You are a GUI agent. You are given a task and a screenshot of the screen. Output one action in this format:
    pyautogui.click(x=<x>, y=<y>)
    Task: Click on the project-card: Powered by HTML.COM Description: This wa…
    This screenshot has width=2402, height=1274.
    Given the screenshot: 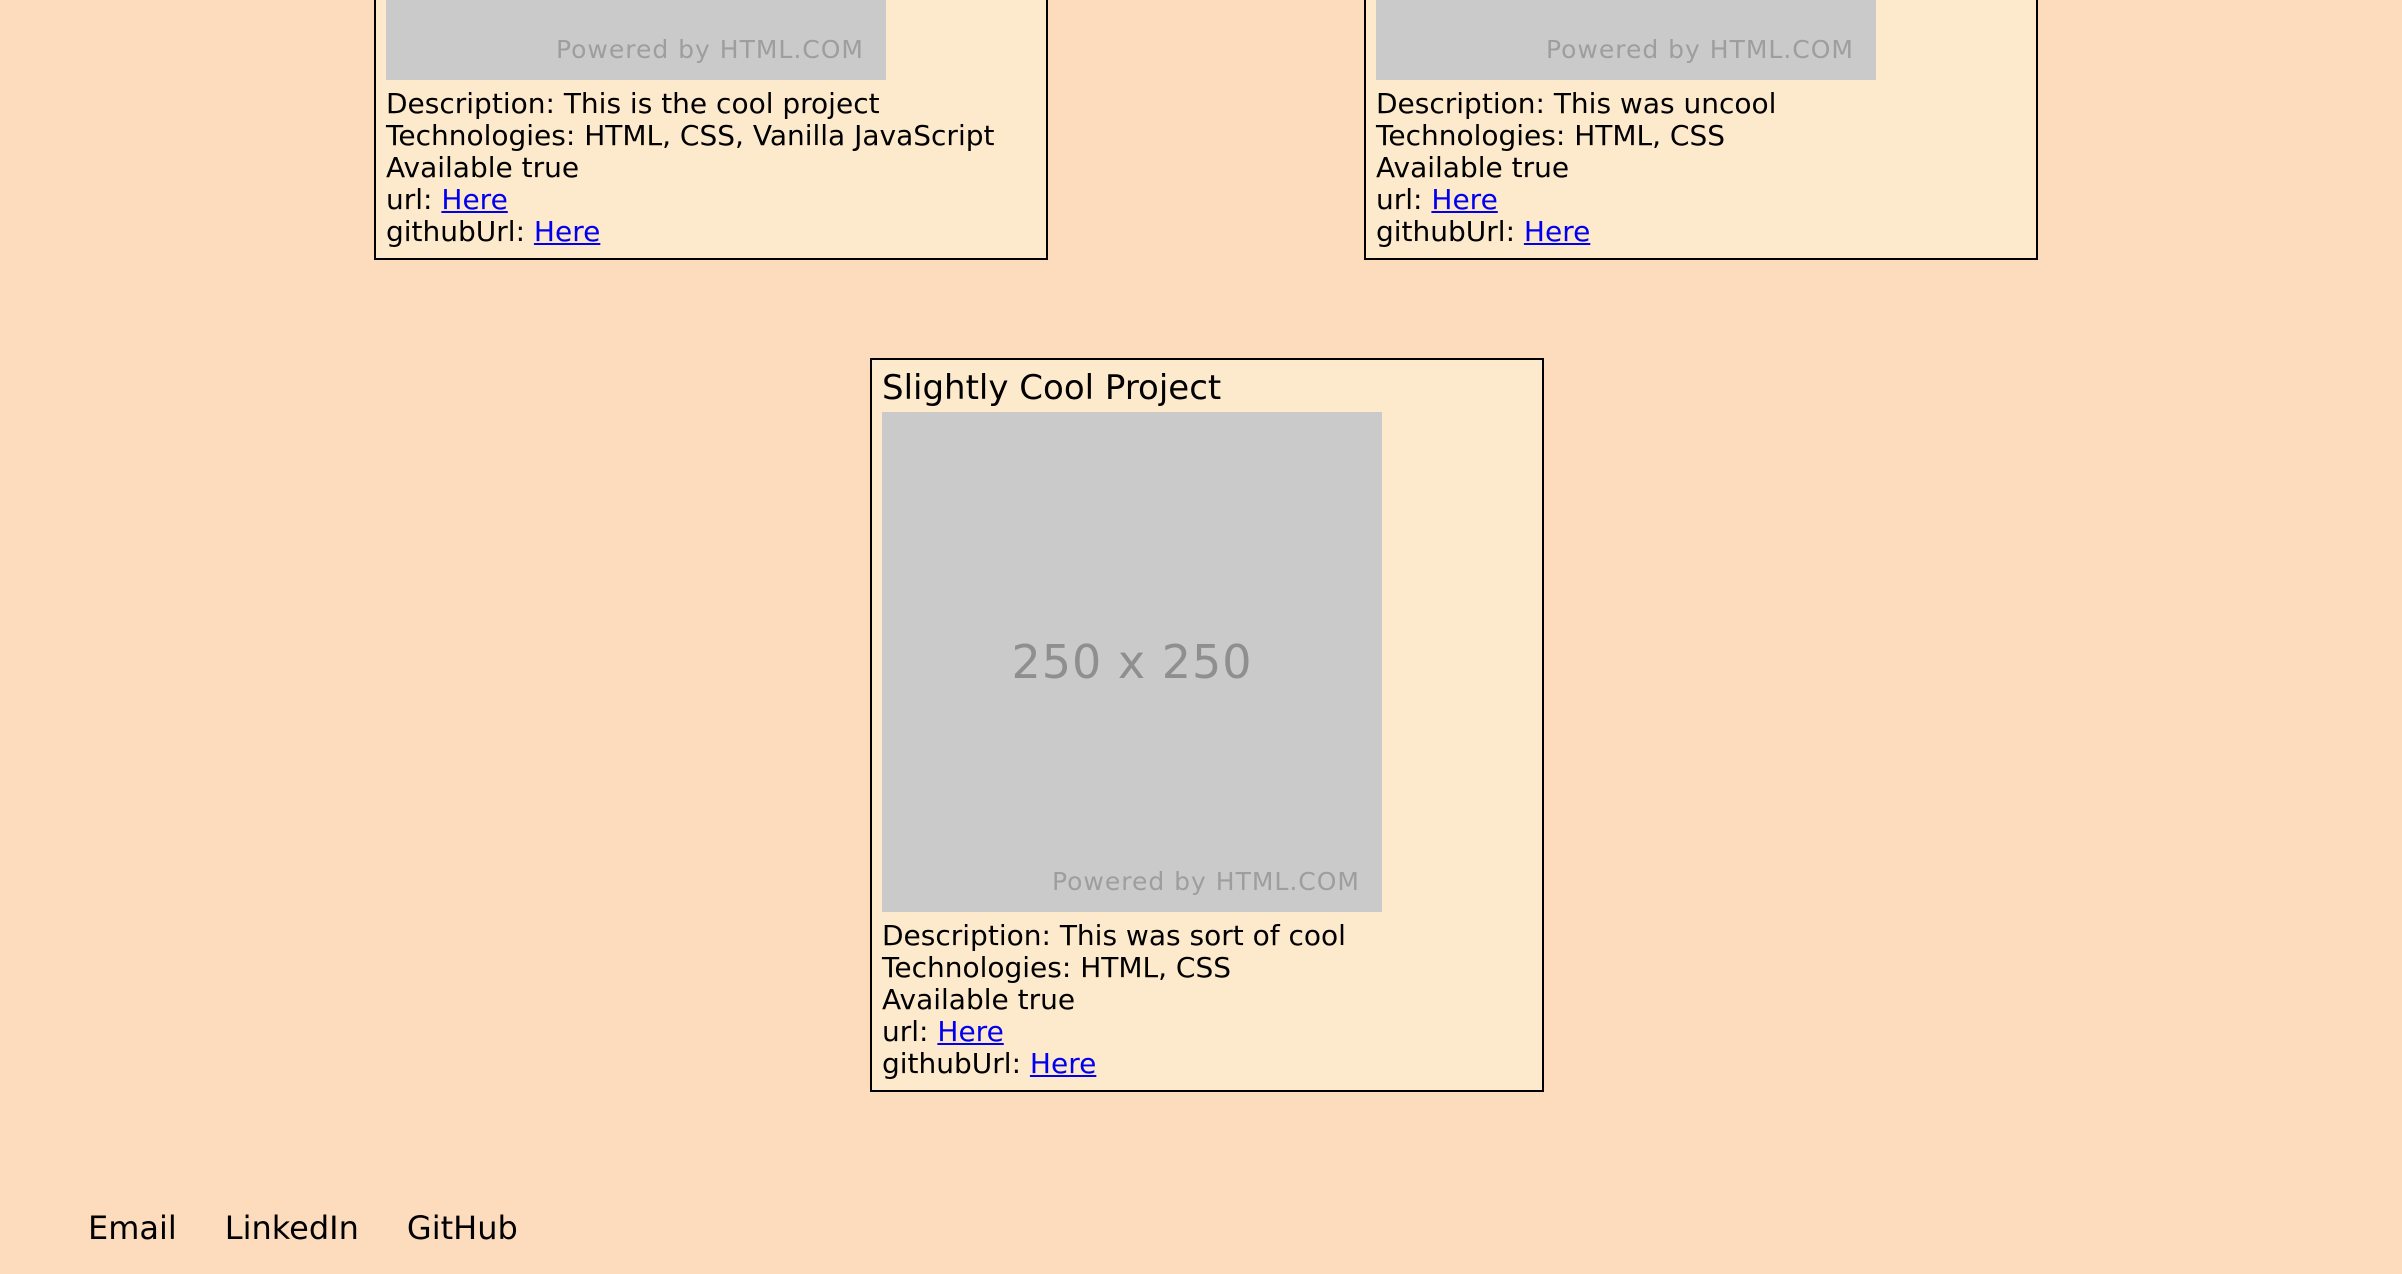 What is the action you would take?
    pyautogui.click(x=1701, y=130)
    